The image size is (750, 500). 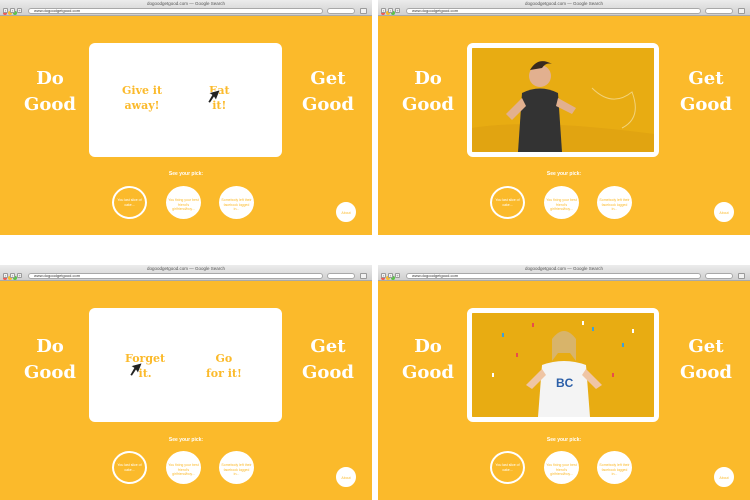 I want to click on choice-card: Forget it. Go for it!, so click(x=185, y=365).